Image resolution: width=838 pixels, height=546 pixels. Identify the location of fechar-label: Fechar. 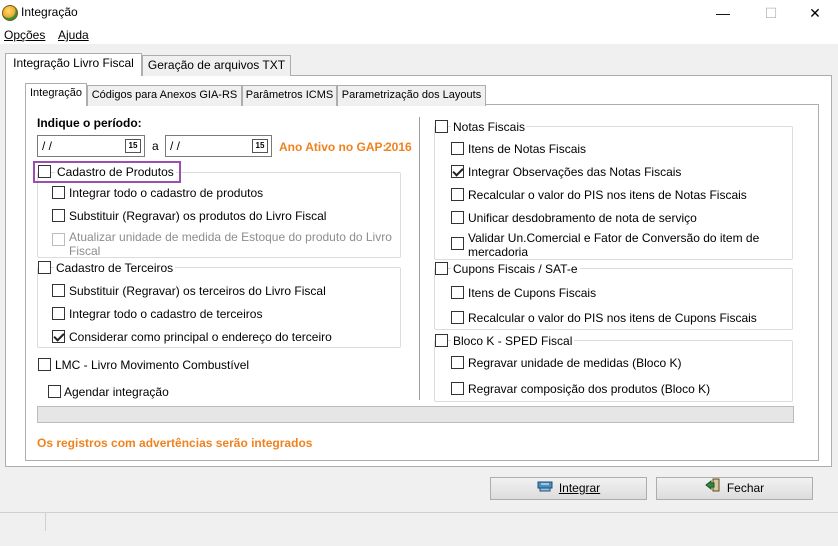
(745, 488).